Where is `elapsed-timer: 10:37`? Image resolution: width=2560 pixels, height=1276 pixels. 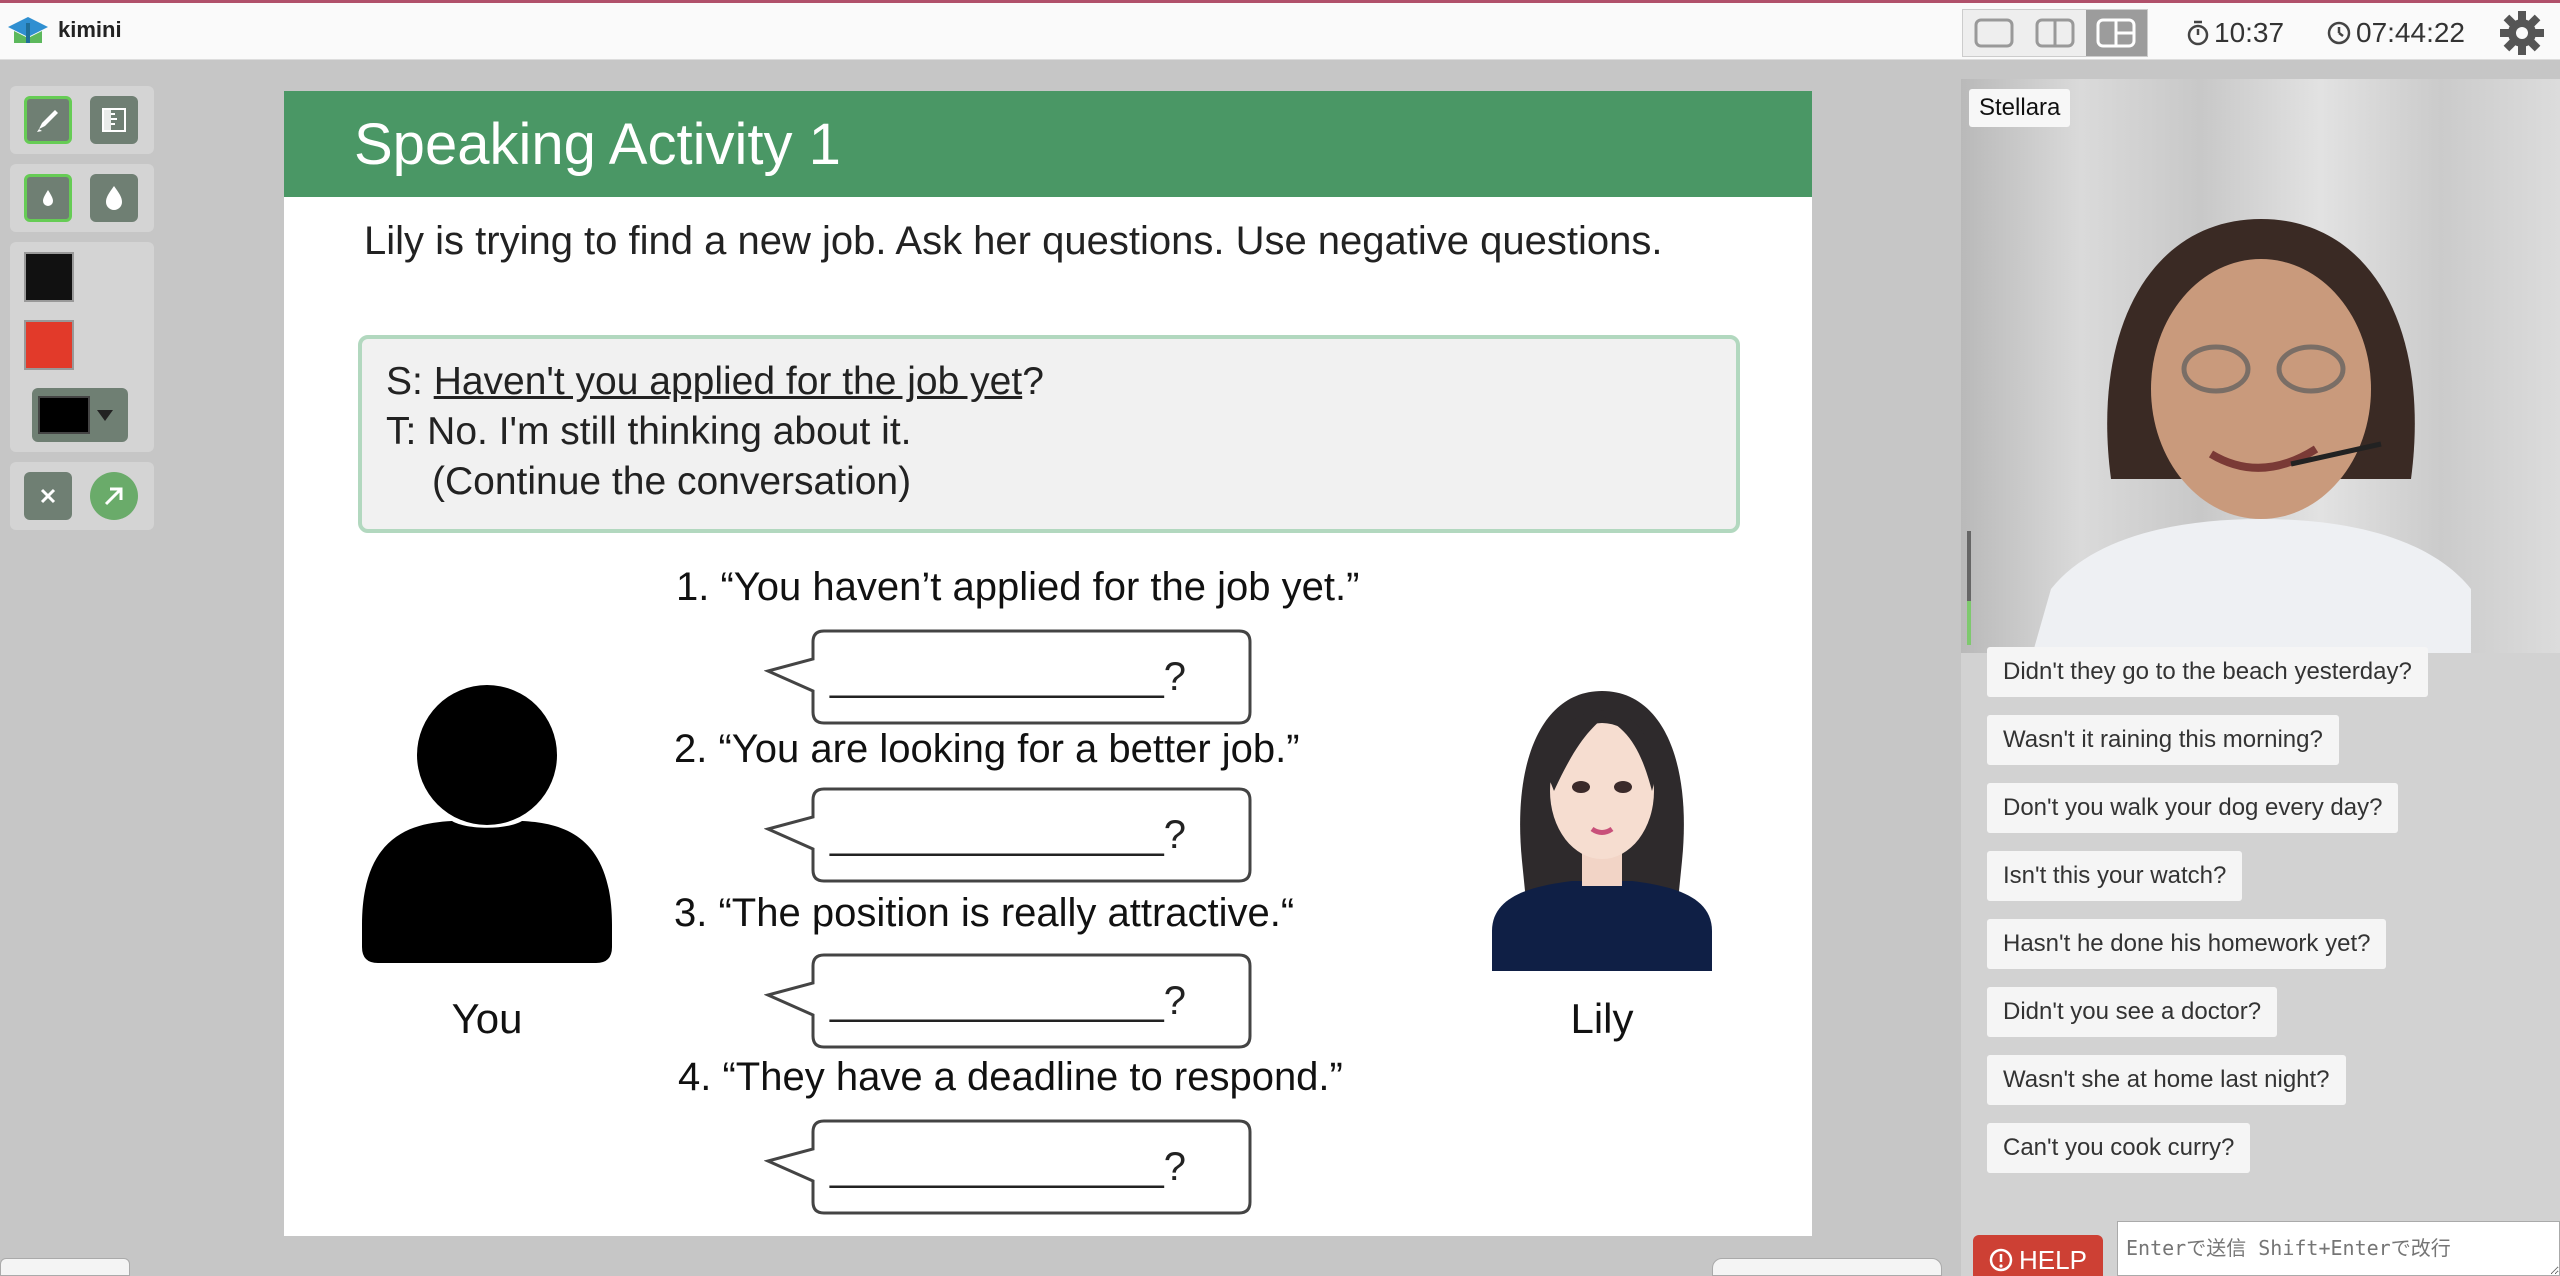 elapsed-timer: 10:37 is located at coordinates (2235, 33).